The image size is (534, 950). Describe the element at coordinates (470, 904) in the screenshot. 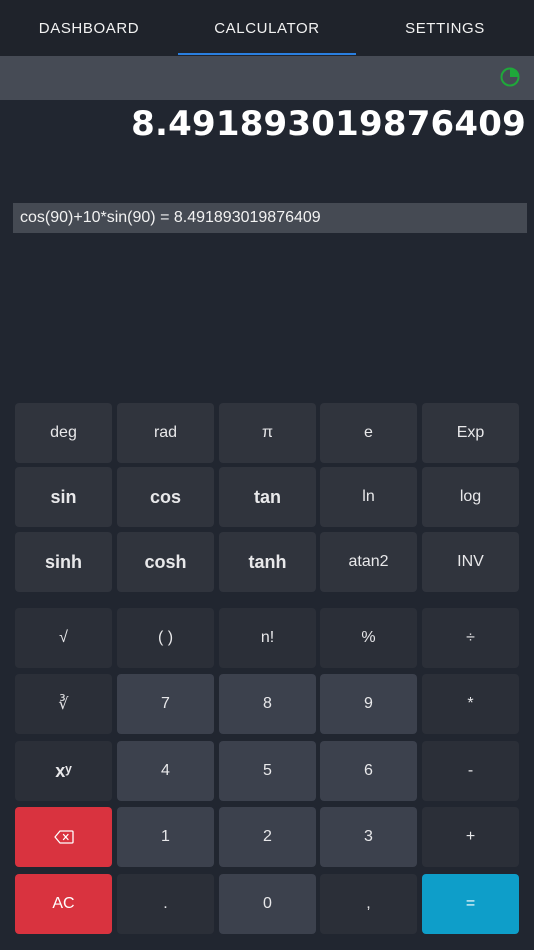

I see `key-equals: =` at that location.